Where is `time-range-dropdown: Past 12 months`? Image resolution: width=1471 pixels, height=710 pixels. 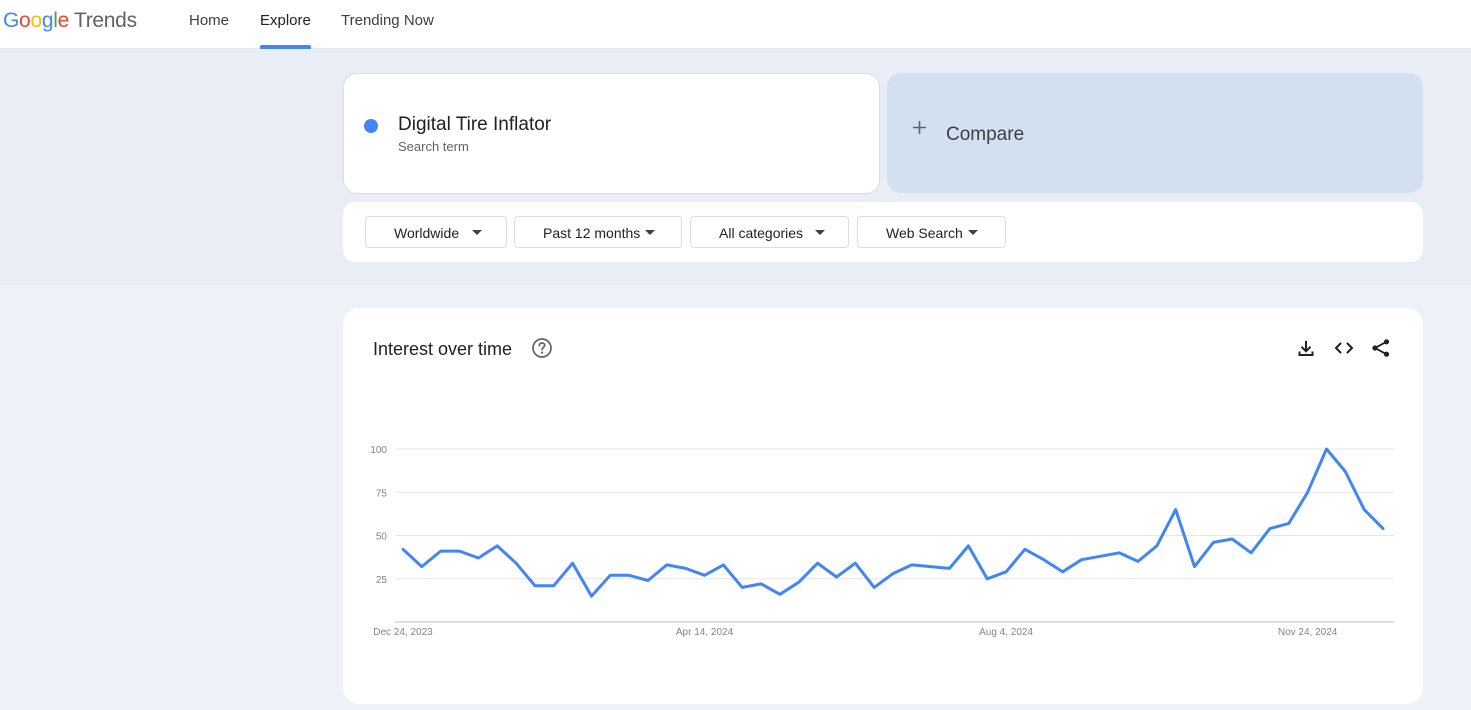 time-range-dropdown: Past 12 months is located at coordinates (598, 232).